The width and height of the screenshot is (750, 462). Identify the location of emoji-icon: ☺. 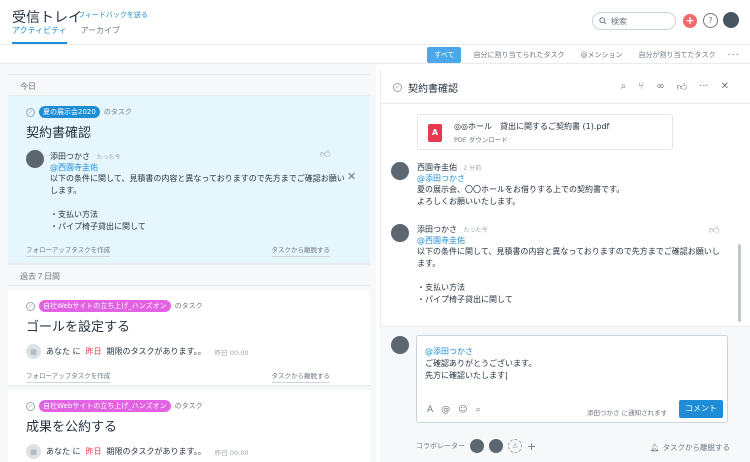
(462, 410).